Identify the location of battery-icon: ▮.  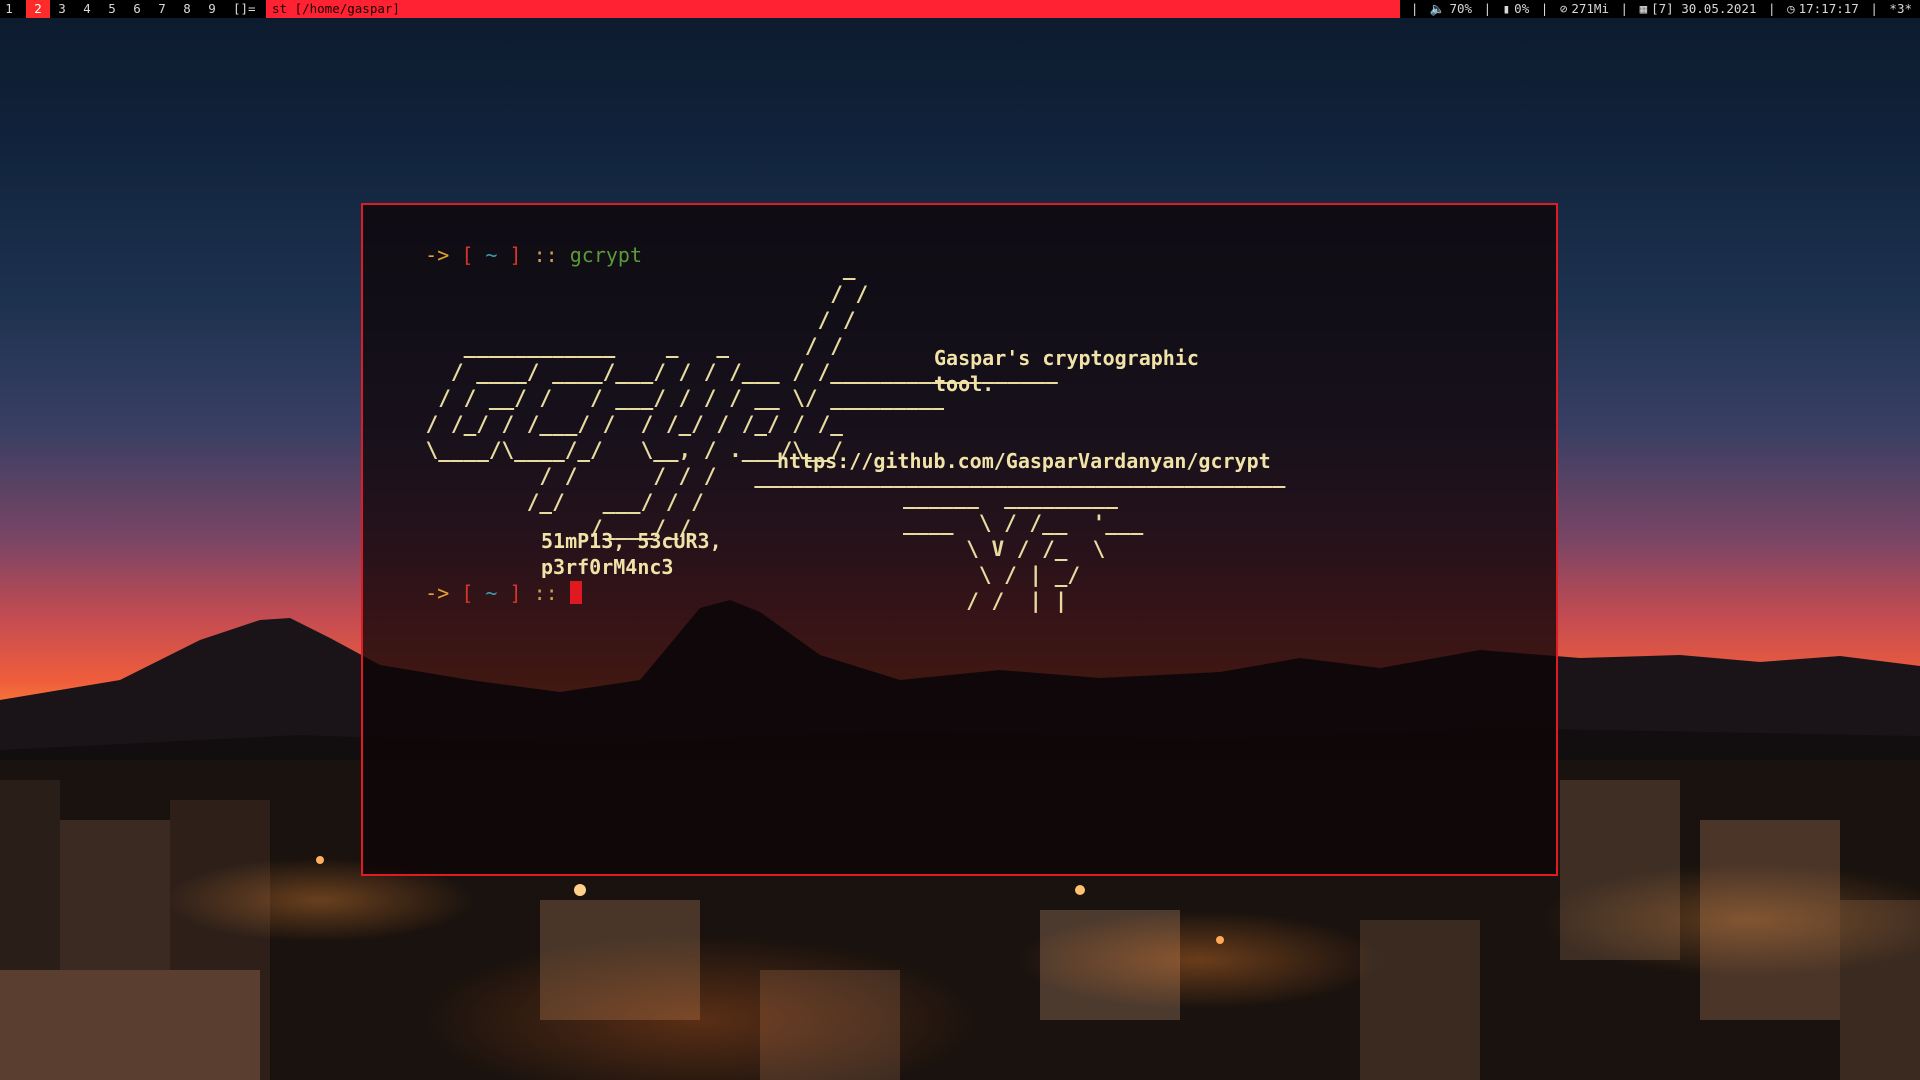
(1506, 8).